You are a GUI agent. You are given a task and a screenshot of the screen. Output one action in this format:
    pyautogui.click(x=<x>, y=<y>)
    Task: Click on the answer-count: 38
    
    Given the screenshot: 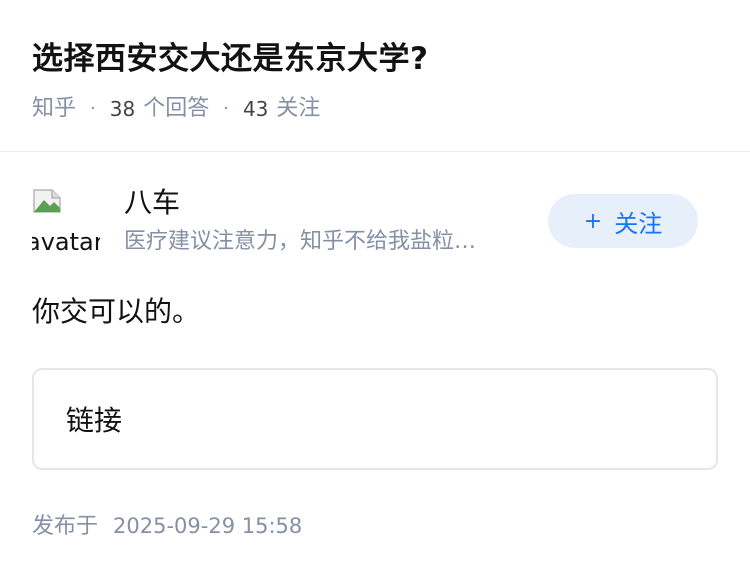 What is the action you would take?
    pyautogui.click(x=122, y=109)
    